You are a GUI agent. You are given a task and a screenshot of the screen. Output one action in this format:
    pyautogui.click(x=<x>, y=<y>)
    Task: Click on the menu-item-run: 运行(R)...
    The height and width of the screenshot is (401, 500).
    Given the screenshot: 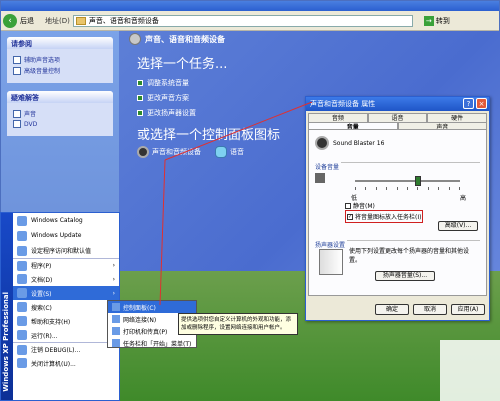 What is the action you would take?
    pyautogui.click(x=66, y=335)
    